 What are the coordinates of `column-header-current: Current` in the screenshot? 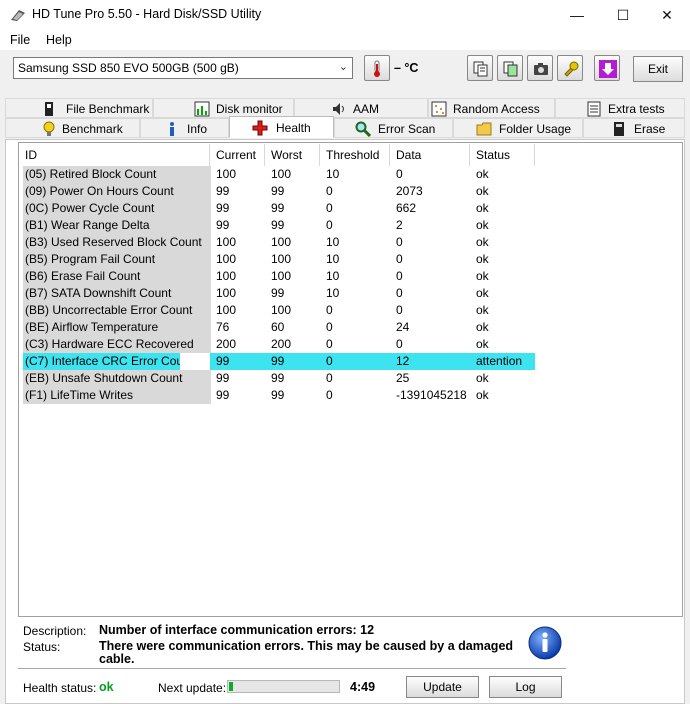 It's located at (236, 155).